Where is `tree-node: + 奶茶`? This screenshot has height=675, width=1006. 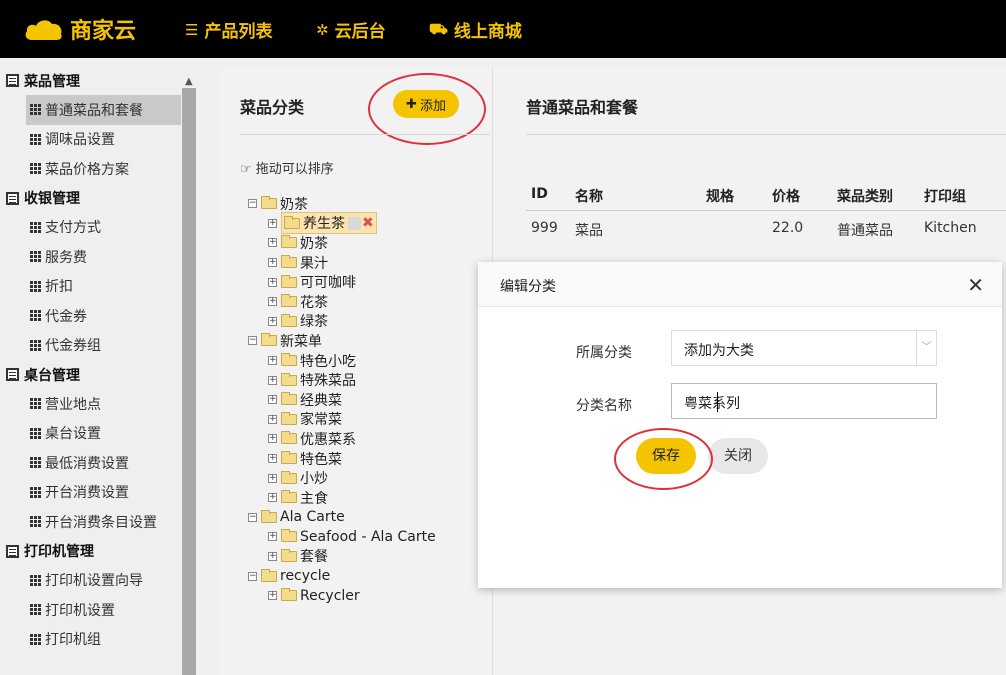
tree-node: + 奶茶 is located at coordinates (368, 243).